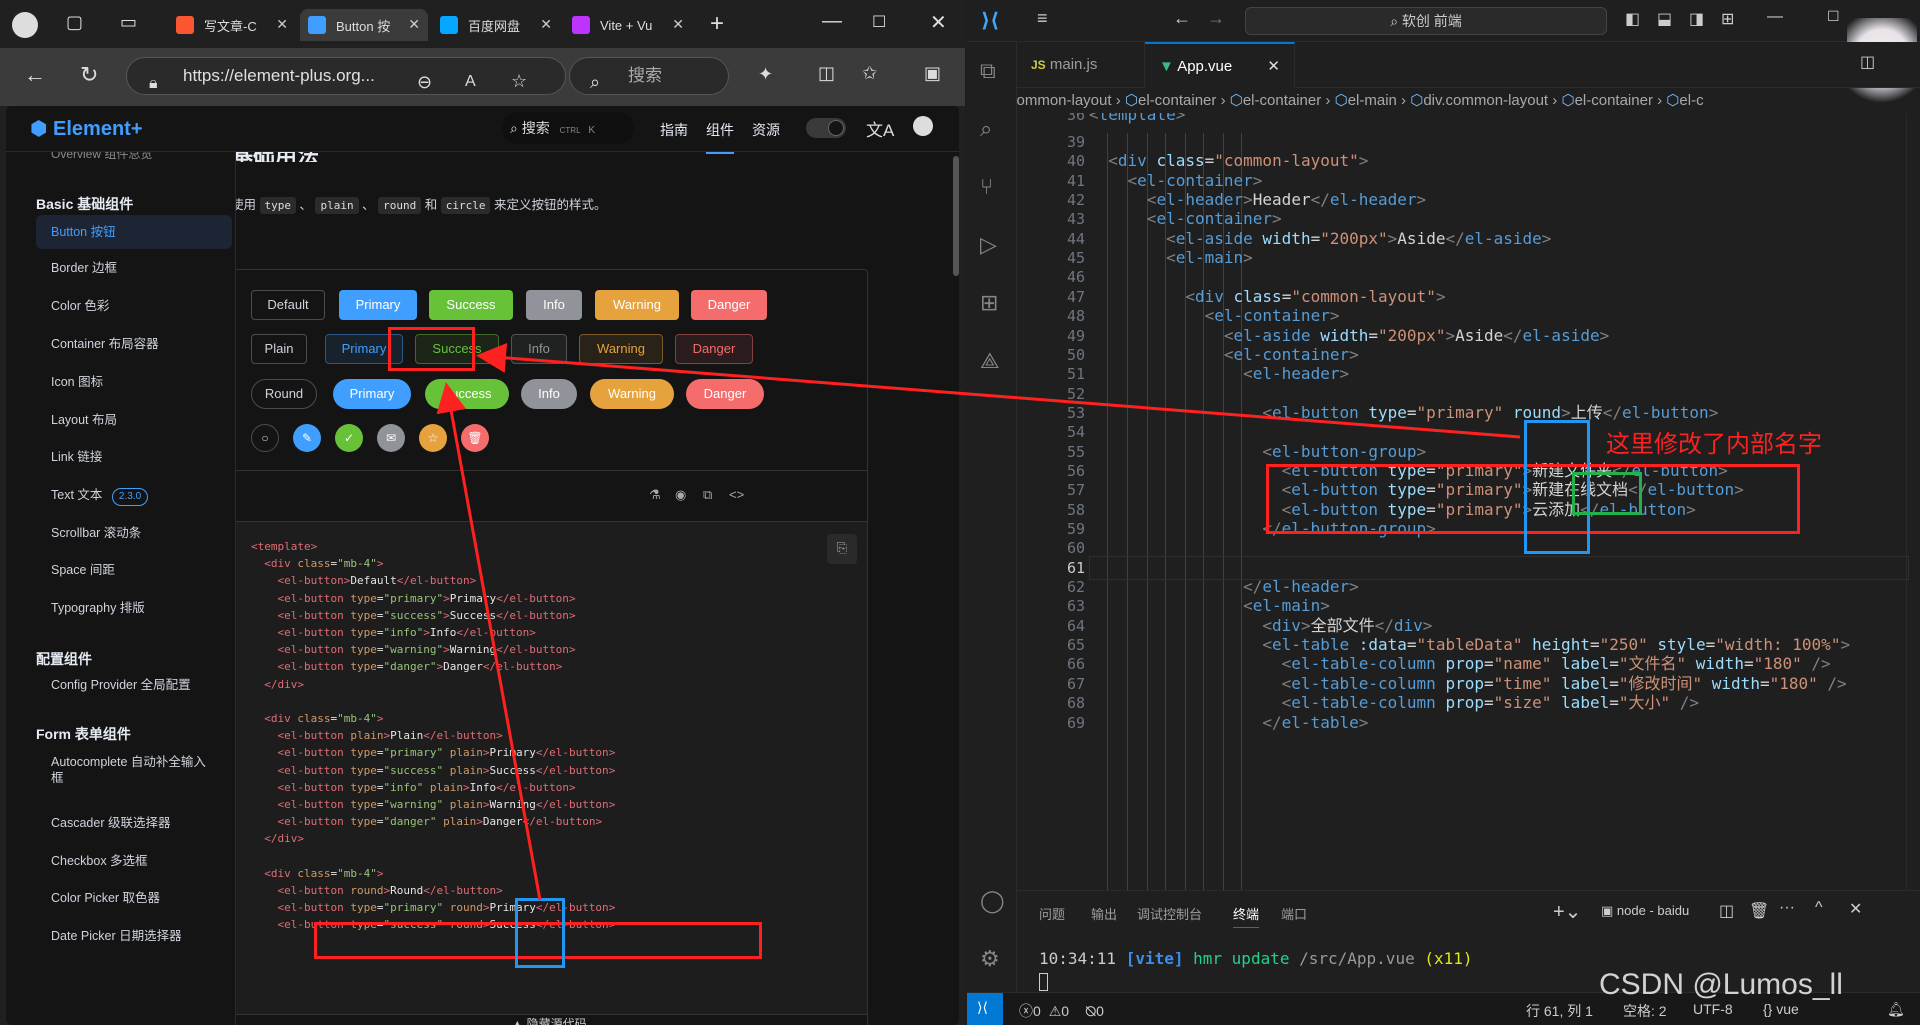  What do you see at coordinates (457, 349) in the screenshot?
I see `demo-plain-success: Success` at bounding box center [457, 349].